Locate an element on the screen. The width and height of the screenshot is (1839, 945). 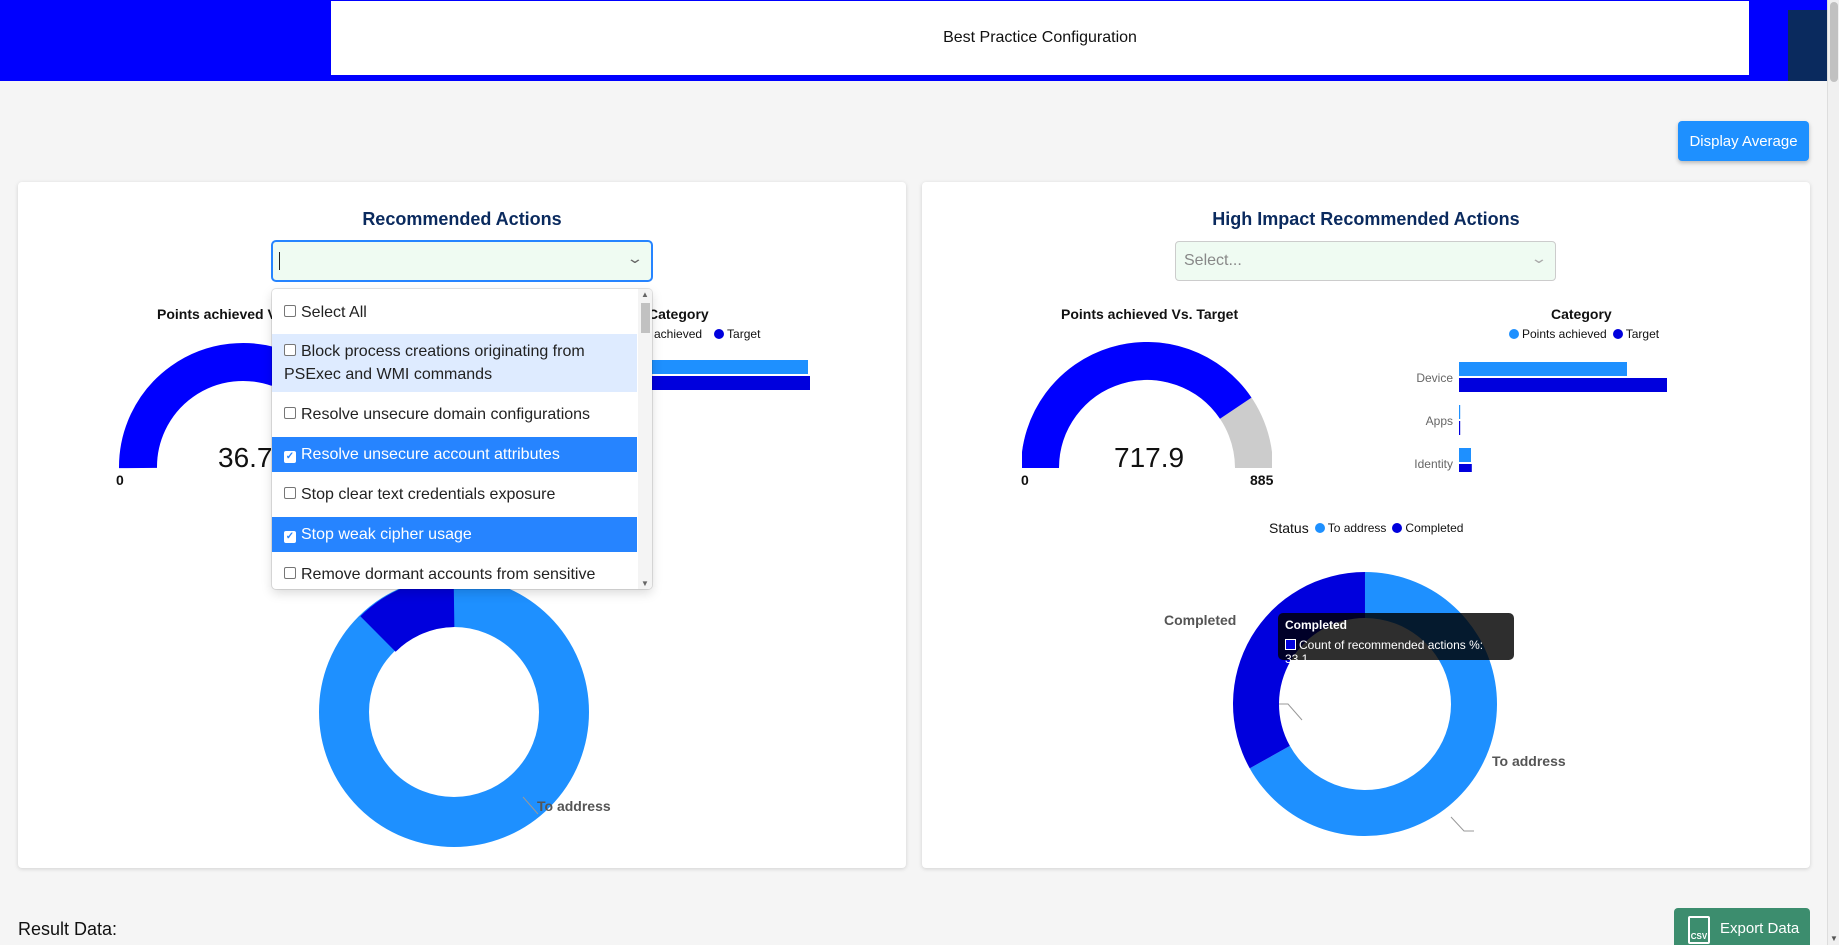
export-data-button: CSV Export Data is located at coordinates (1742, 926).